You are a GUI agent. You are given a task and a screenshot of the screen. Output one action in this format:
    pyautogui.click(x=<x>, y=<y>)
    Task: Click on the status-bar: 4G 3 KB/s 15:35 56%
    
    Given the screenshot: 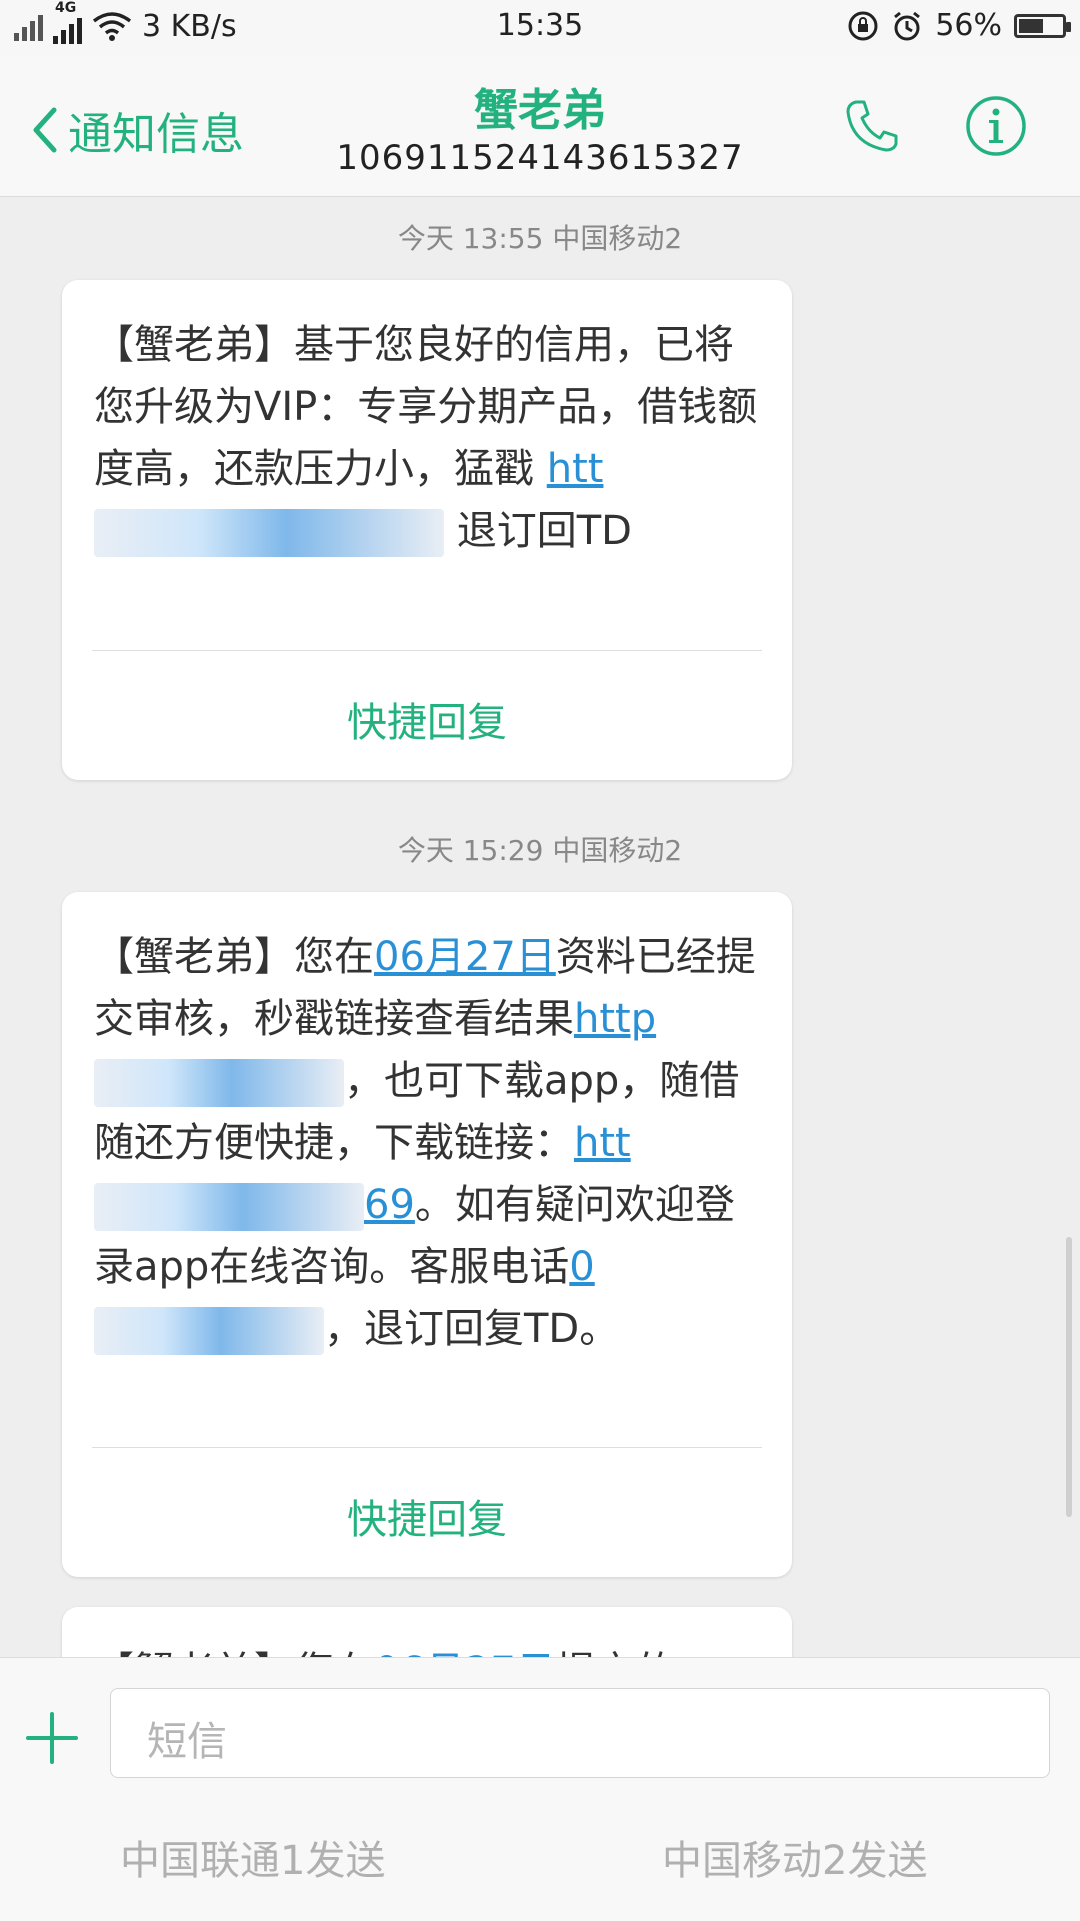 What is the action you would take?
    pyautogui.click(x=540, y=28)
    